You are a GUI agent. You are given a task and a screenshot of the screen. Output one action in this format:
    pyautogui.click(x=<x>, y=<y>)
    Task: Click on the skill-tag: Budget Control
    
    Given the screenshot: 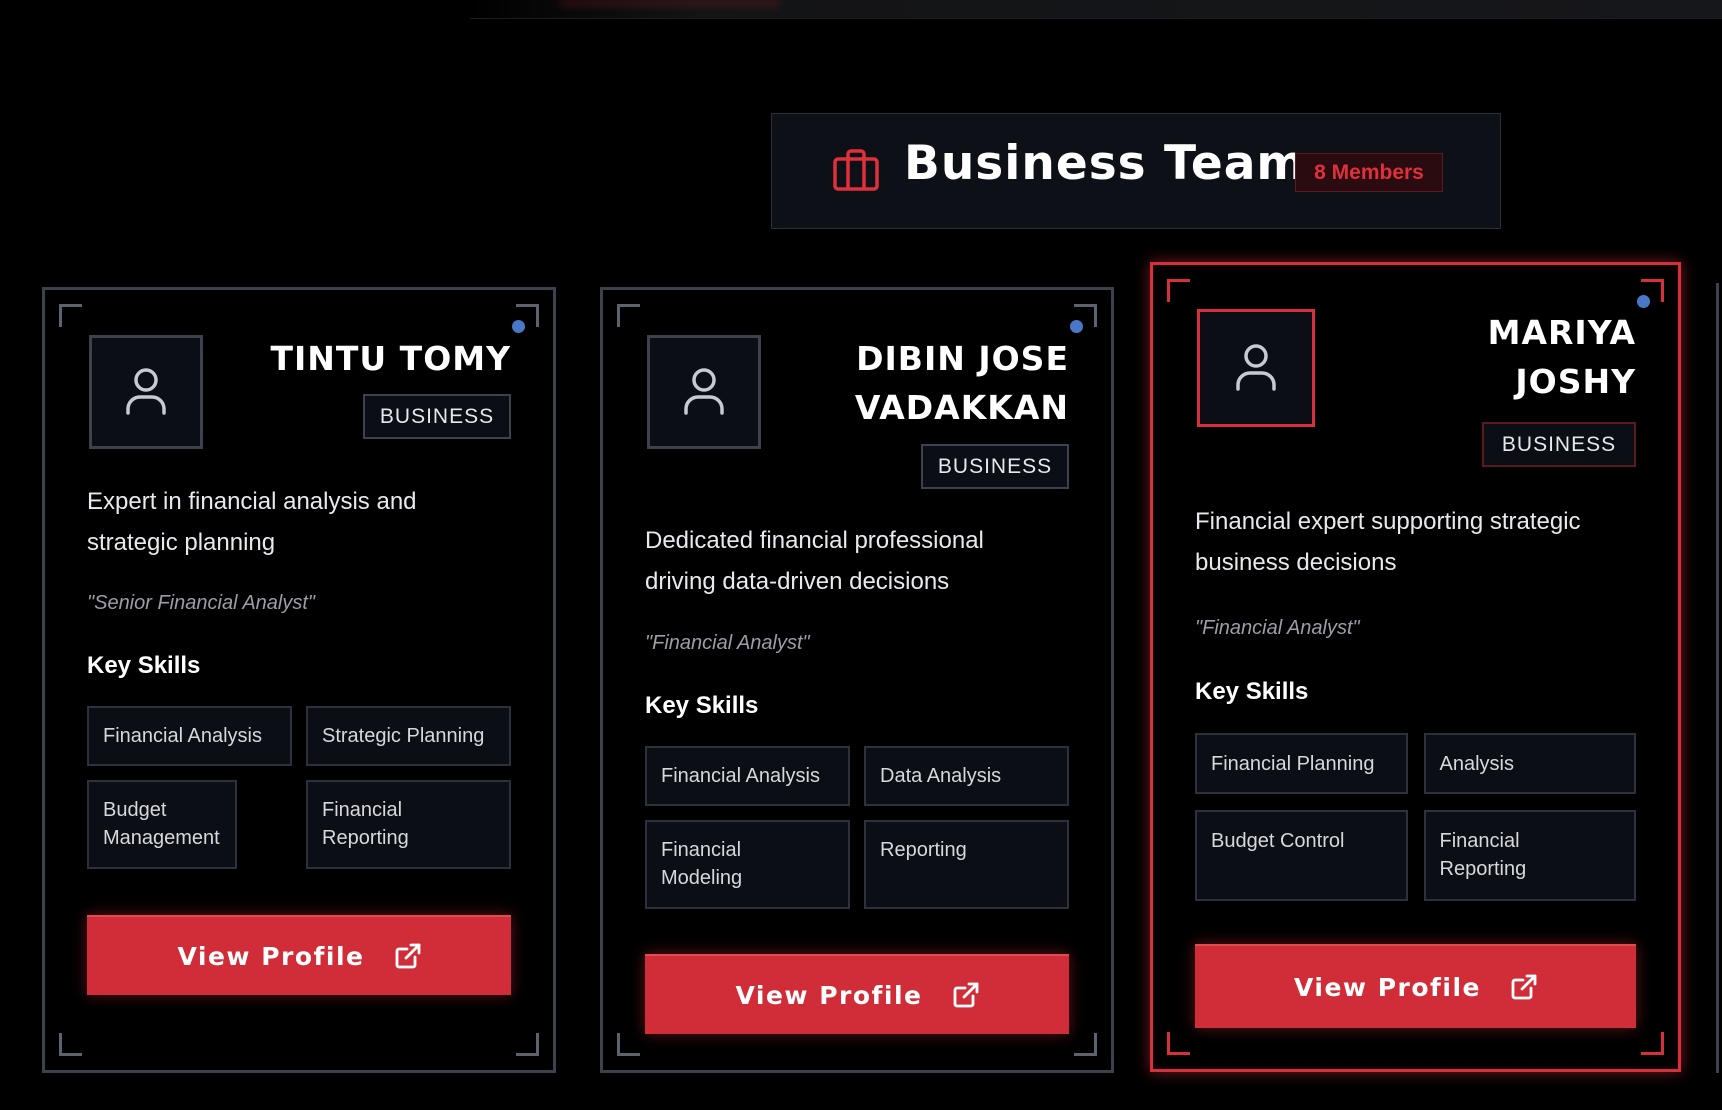 What is the action you would take?
    pyautogui.click(x=1301, y=855)
    